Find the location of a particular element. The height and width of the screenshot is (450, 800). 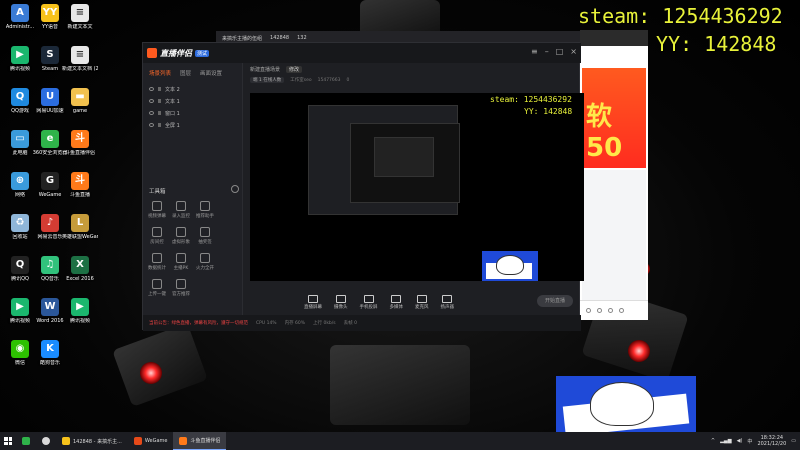

scene-item: 全屏 1 is located at coordinates (192, 125).